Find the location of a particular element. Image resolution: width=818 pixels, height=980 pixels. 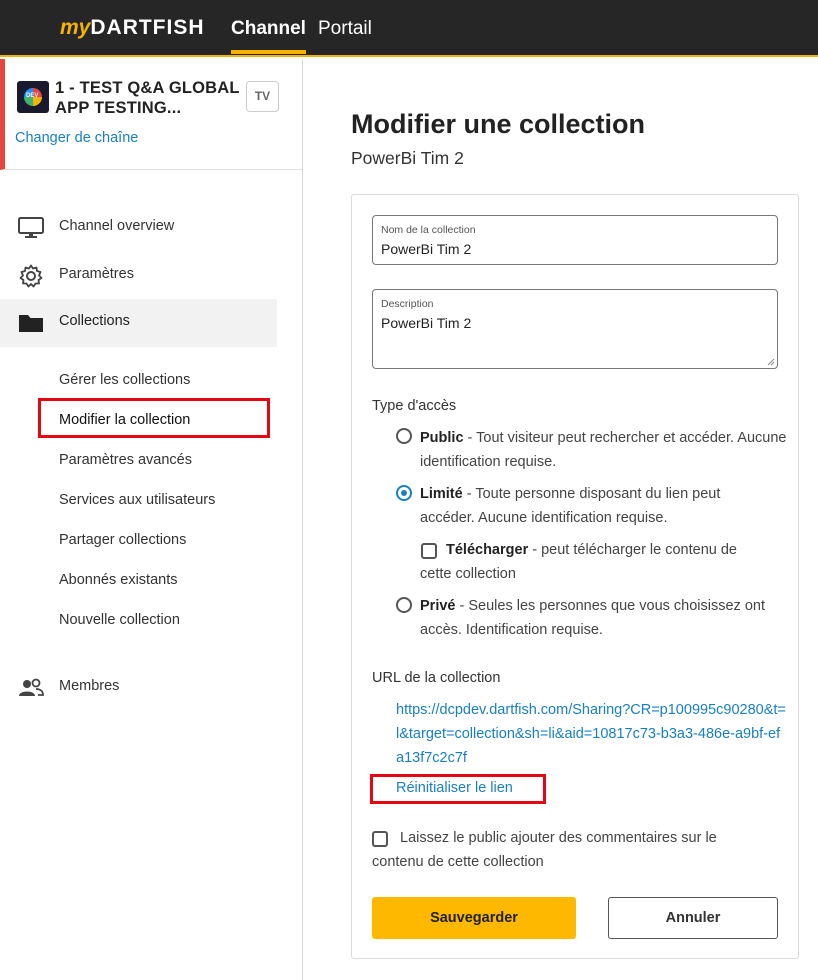

logo-brand: DARTFISH is located at coordinates (147, 27).